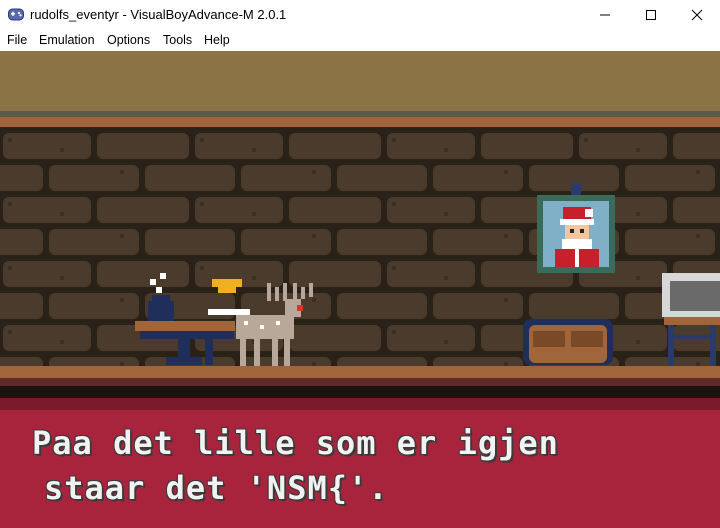 The height and width of the screenshot is (528, 720). I want to click on dialog-line-1: Paa det lille som er igjen, so click(295, 443).